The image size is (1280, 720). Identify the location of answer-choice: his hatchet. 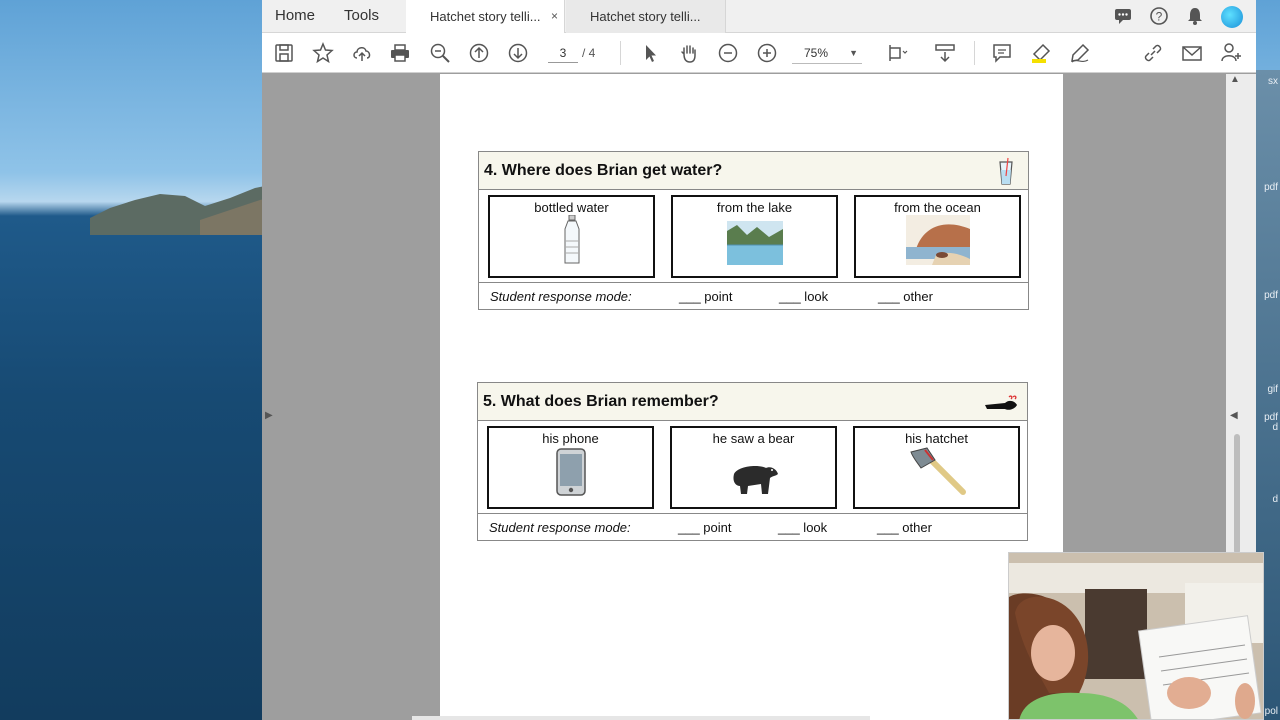
(936, 467).